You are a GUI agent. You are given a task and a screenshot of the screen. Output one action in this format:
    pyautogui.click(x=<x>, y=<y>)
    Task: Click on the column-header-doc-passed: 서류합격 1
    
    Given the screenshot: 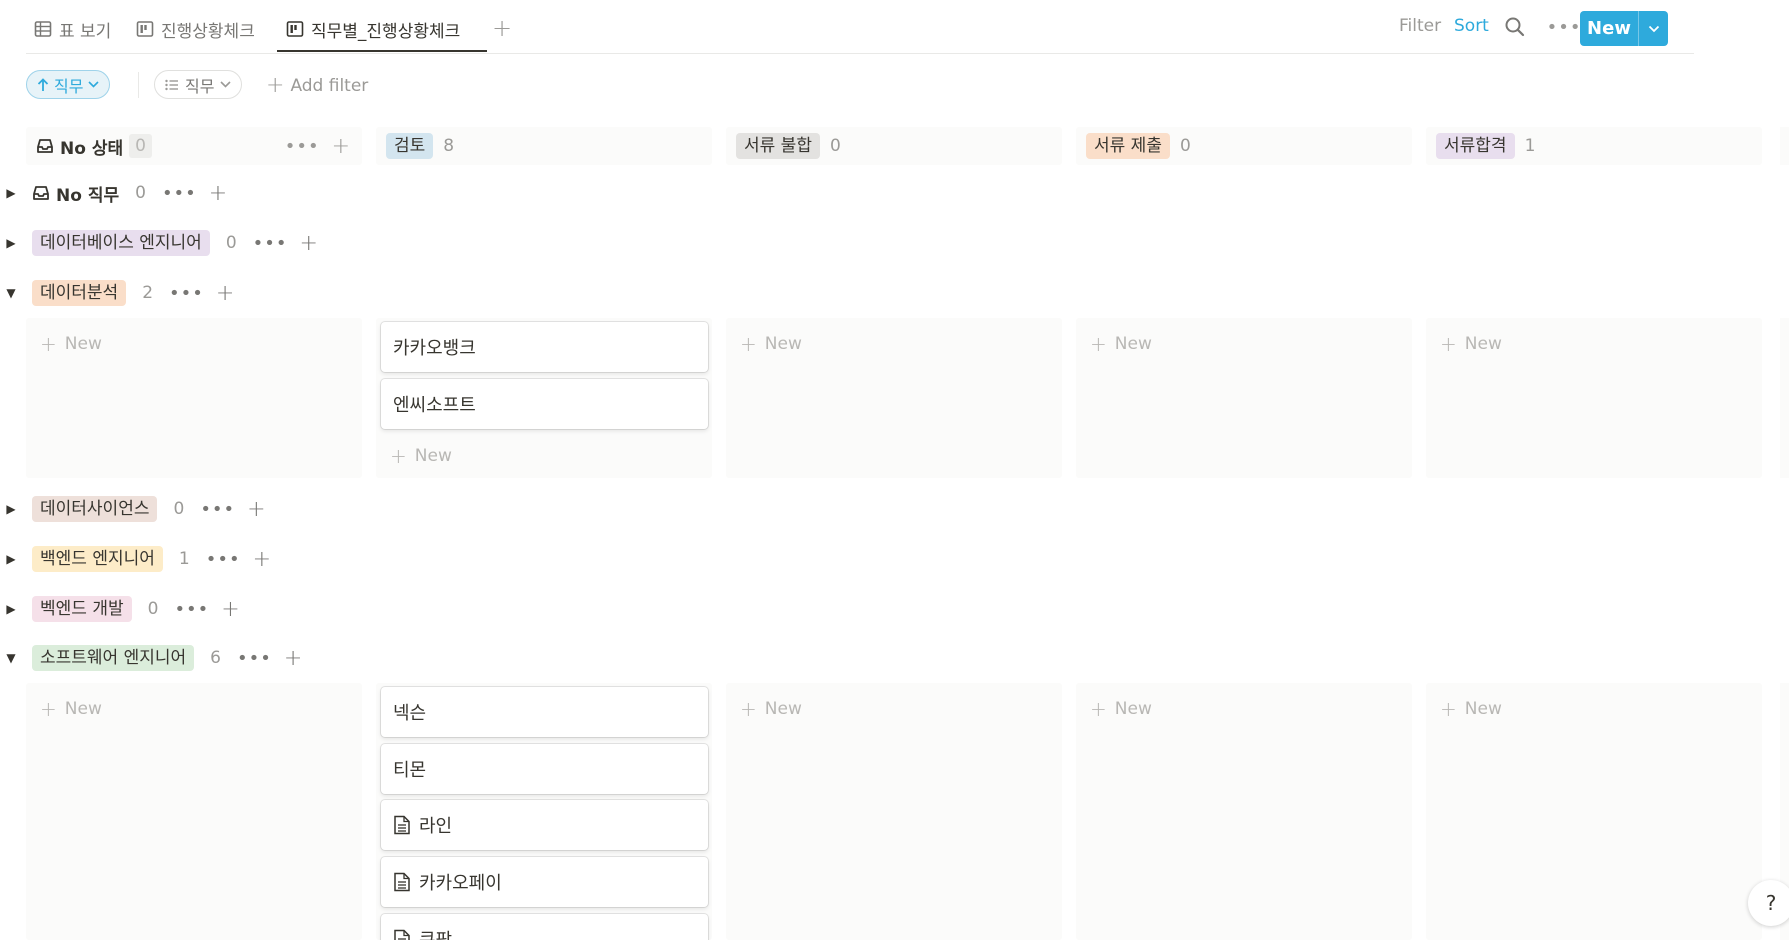 What is the action you would take?
    pyautogui.click(x=1594, y=146)
    